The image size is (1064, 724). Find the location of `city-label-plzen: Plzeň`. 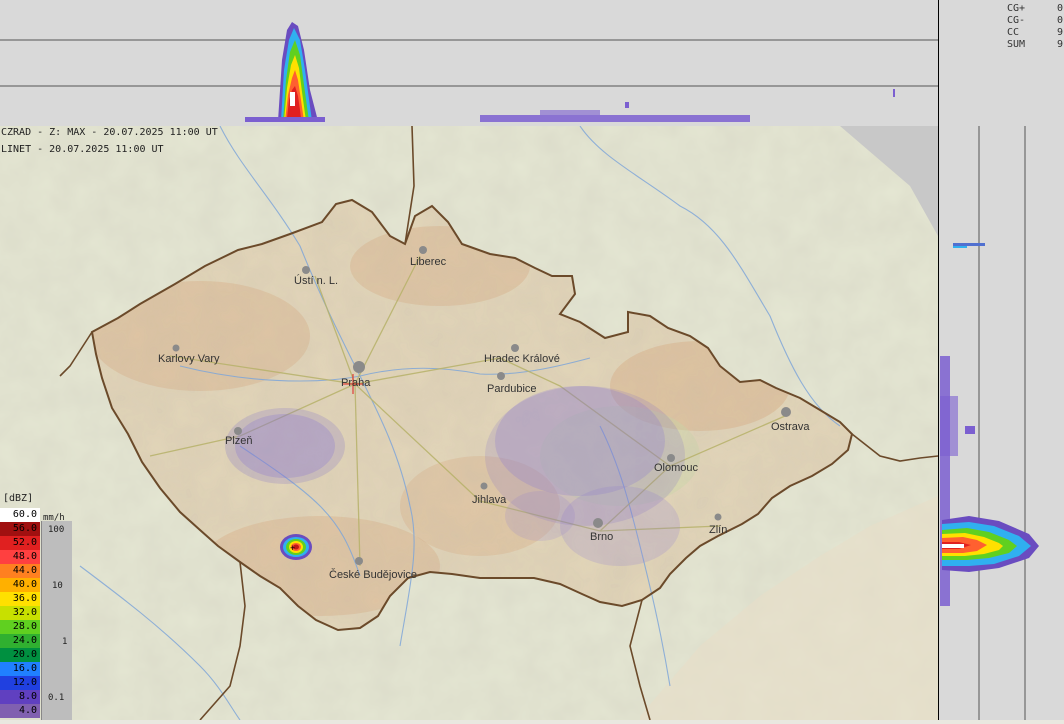

city-label-plzen: Plzeň is located at coordinates (239, 441).